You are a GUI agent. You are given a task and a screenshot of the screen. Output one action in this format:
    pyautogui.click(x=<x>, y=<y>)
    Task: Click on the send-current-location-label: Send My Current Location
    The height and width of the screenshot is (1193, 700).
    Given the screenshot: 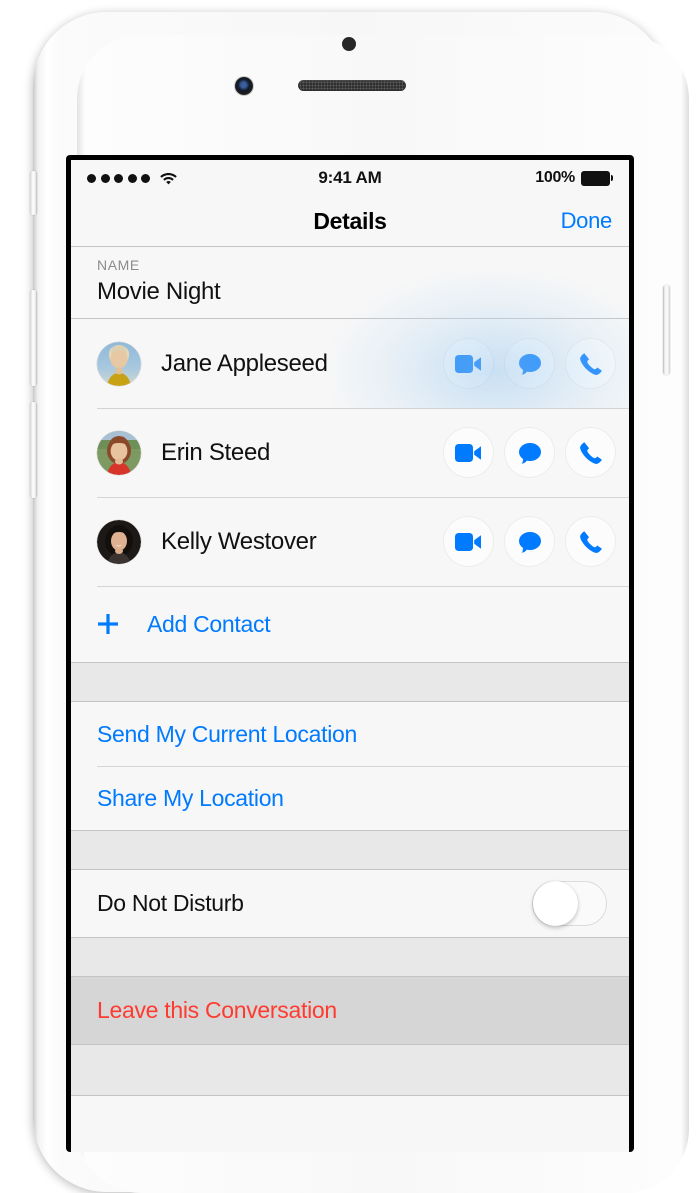 What is the action you would take?
    pyautogui.click(x=227, y=733)
    